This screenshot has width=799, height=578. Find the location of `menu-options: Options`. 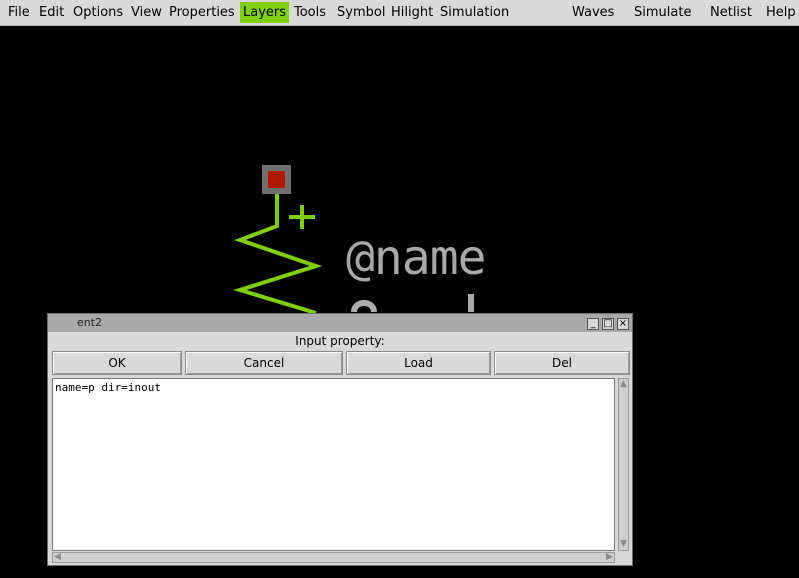

menu-options: Options is located at coordinates (98, 12).